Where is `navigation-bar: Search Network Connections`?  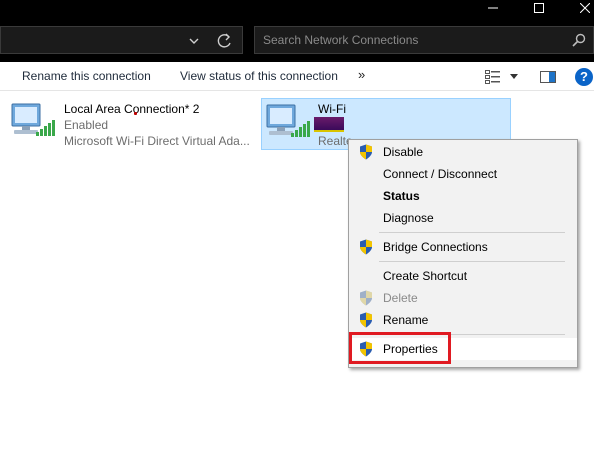 navigation-bar: Search Network Connections is located at coordinates (297, 39).